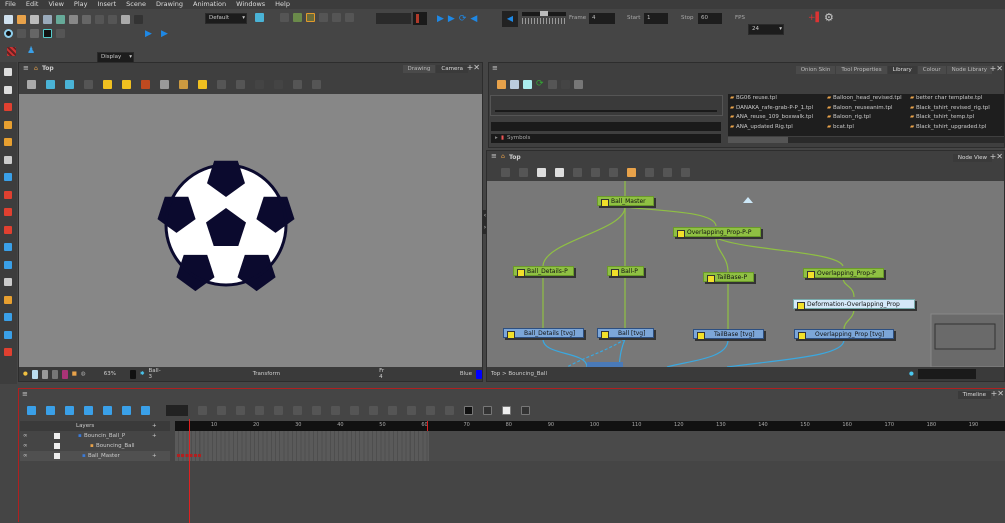 The height and width of the screenshot is (523, 1005). Describe the element at coordinates (595, 172) in the screenshot. I see `split-icon` at that location.